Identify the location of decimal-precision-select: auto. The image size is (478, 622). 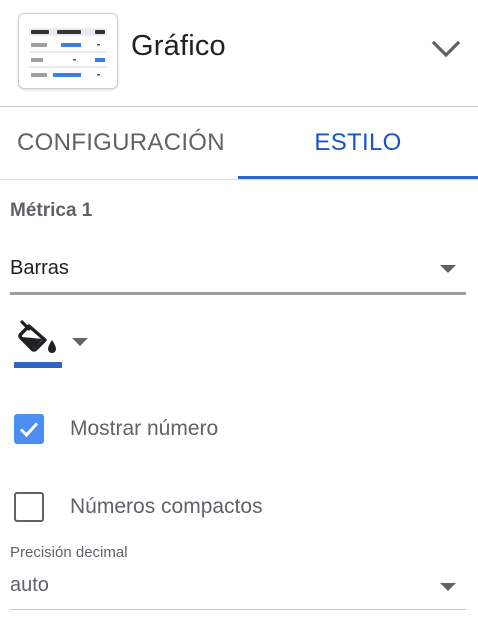
(238, 592).